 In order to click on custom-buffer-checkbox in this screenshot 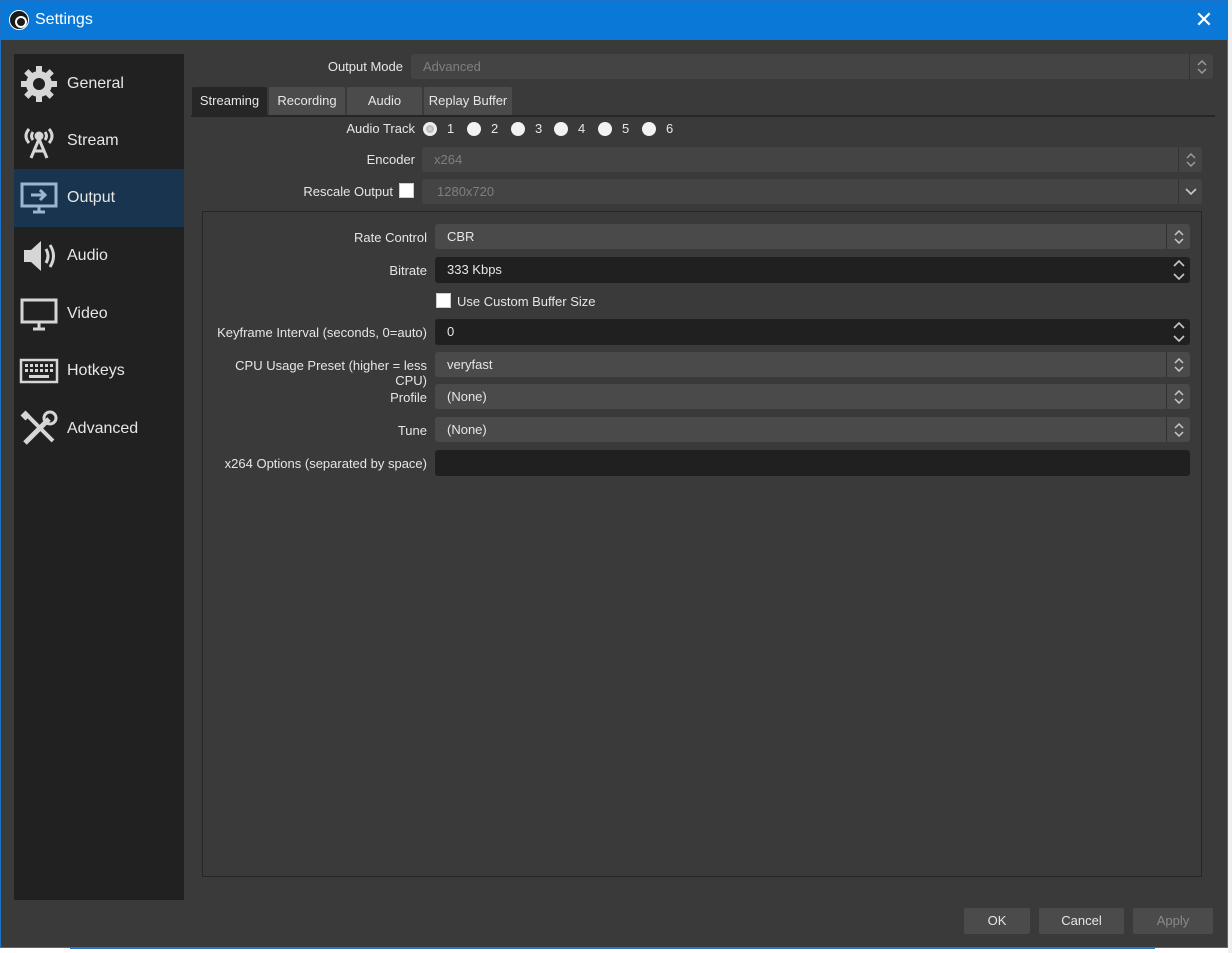, I will do `click(443, 300)`.